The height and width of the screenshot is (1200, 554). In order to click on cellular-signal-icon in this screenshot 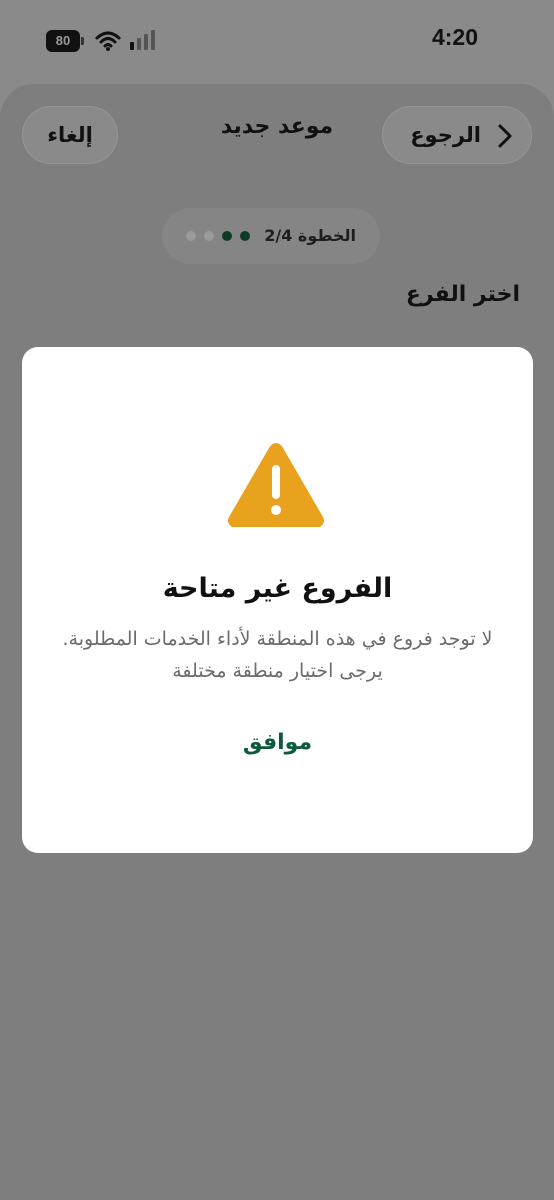, I will do `click(142, 40)`.